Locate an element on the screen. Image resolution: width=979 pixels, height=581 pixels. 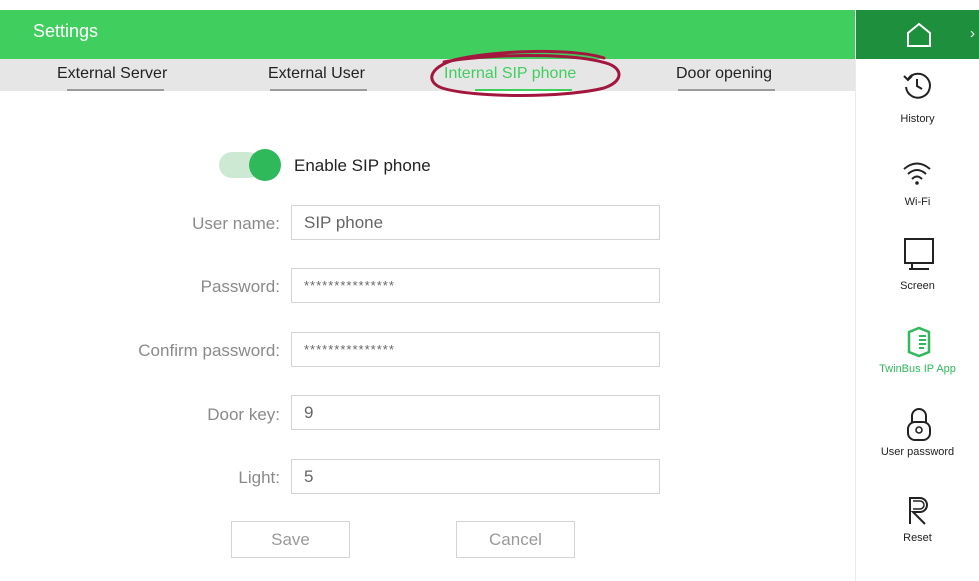
password-label: Password: is located at coordinates (240, 286).